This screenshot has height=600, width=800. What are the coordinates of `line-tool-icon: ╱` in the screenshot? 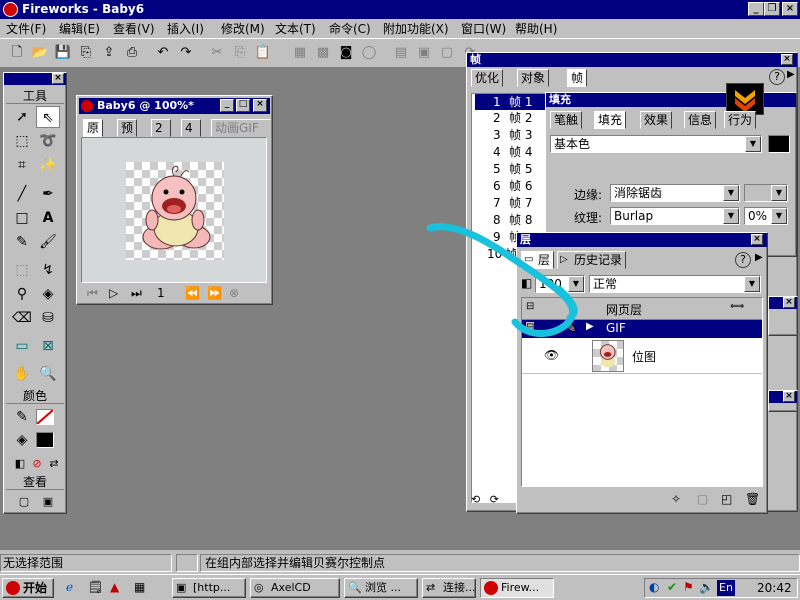 It's located at (22, 194).